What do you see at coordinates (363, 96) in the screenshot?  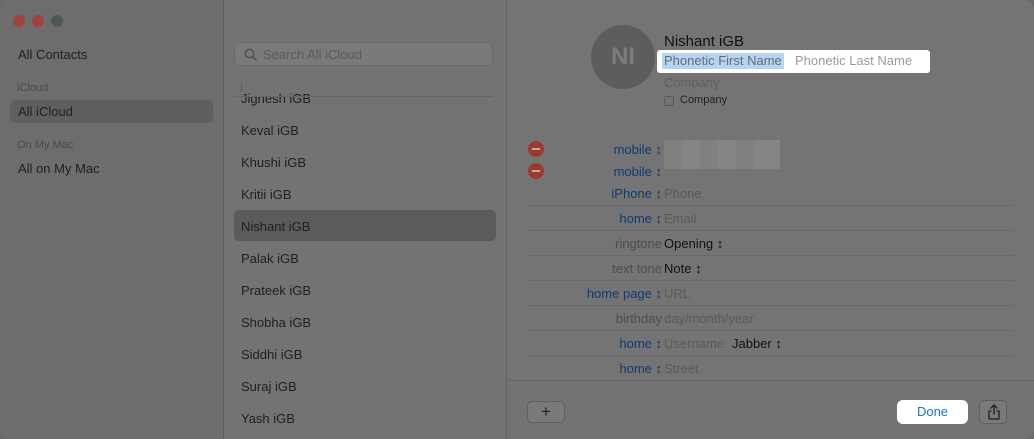 I see `list-divider` at bounding box center [363, 96].